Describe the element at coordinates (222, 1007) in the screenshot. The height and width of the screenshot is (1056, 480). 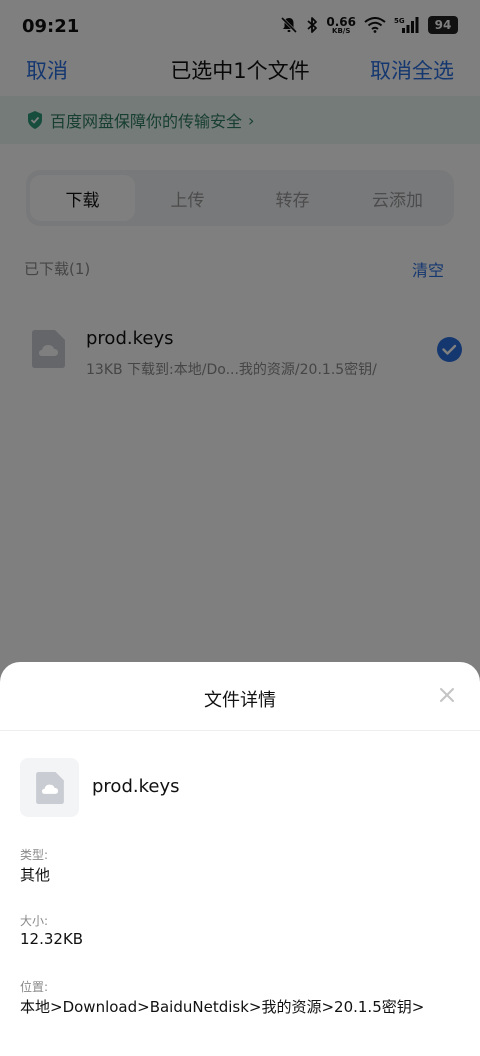
I see `location-value: 本地>Download>BaiduNetdisk>我的资源>20.1.5密钥>` at that location.